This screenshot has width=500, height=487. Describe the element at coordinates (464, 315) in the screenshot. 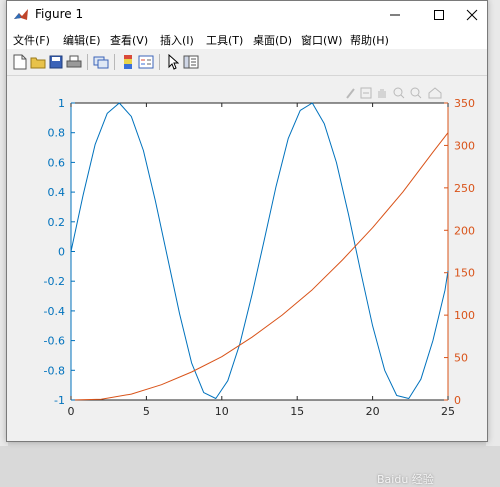

I see `right-y-tick-label: 100` at that location.